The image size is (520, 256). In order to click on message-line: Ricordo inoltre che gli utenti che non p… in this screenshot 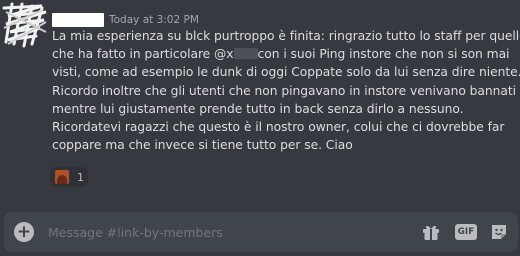, I will do `click(284, 90)`.